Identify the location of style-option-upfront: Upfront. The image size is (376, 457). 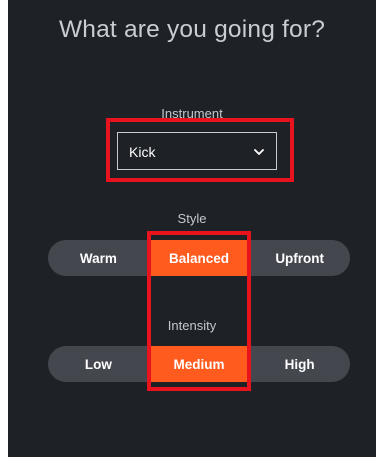
(299, 258).